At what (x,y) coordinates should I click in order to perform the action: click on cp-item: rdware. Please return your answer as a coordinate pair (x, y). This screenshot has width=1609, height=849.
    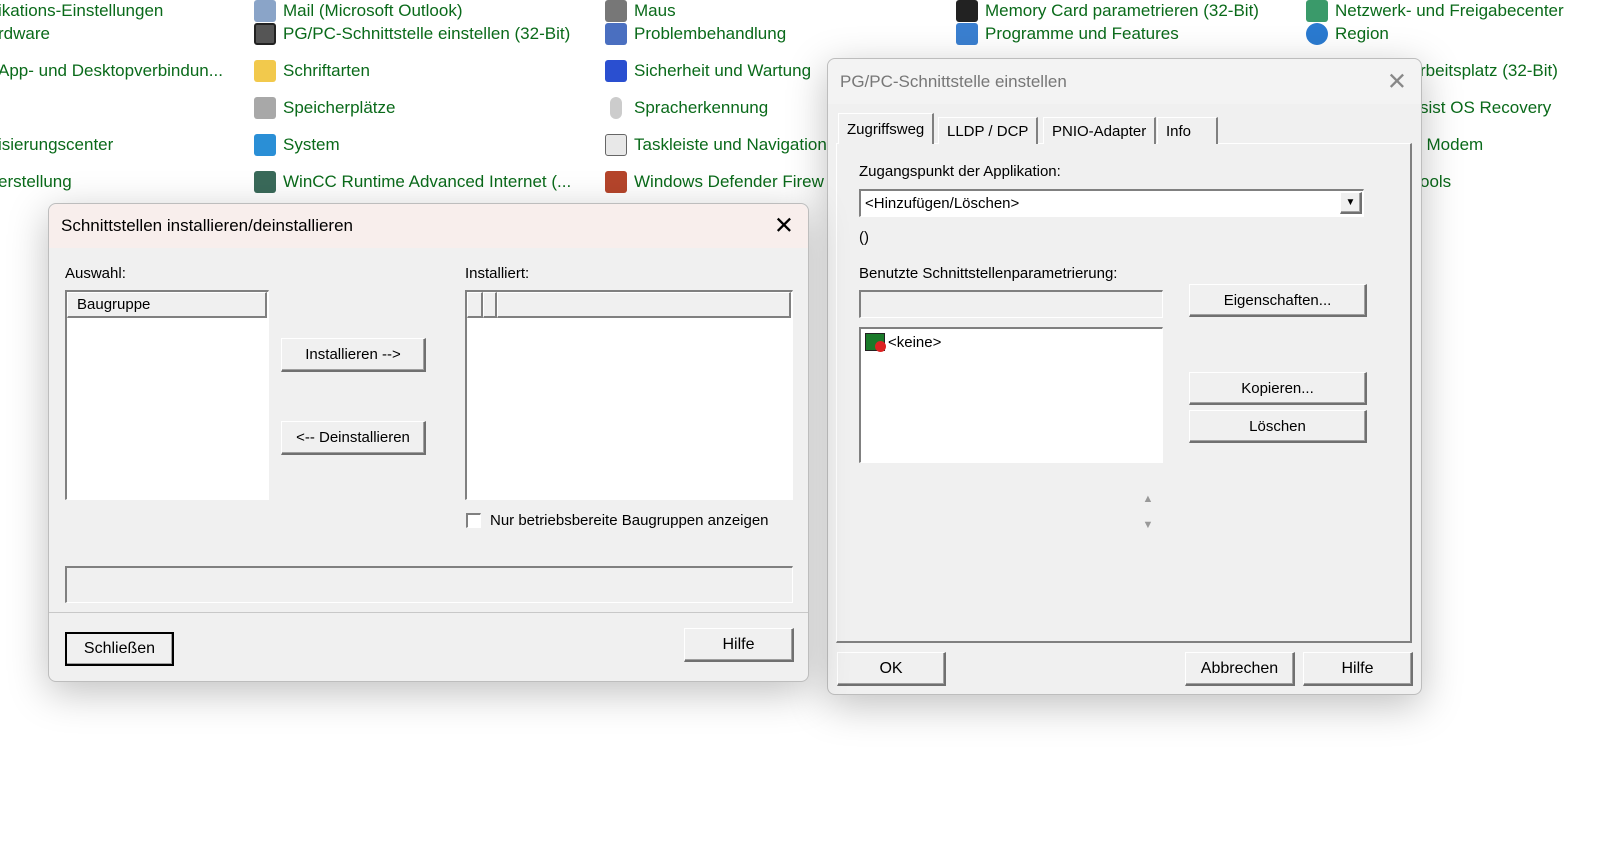
    Looking at the image, I should click on (25, 34).